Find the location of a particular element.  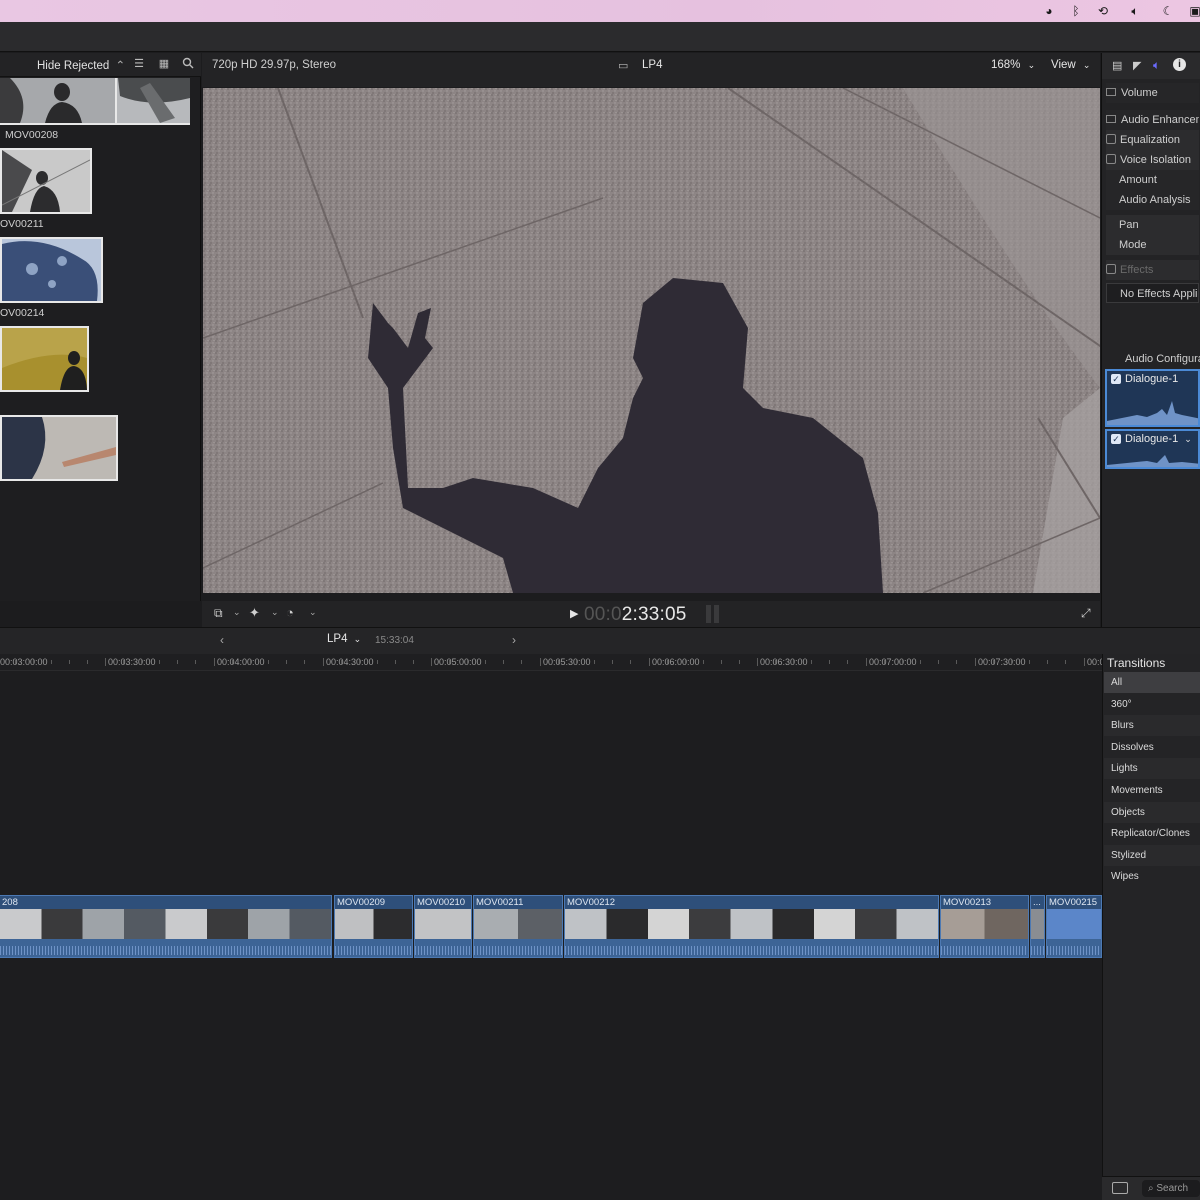

transition-category: All is located at coordinates (1152, 682).